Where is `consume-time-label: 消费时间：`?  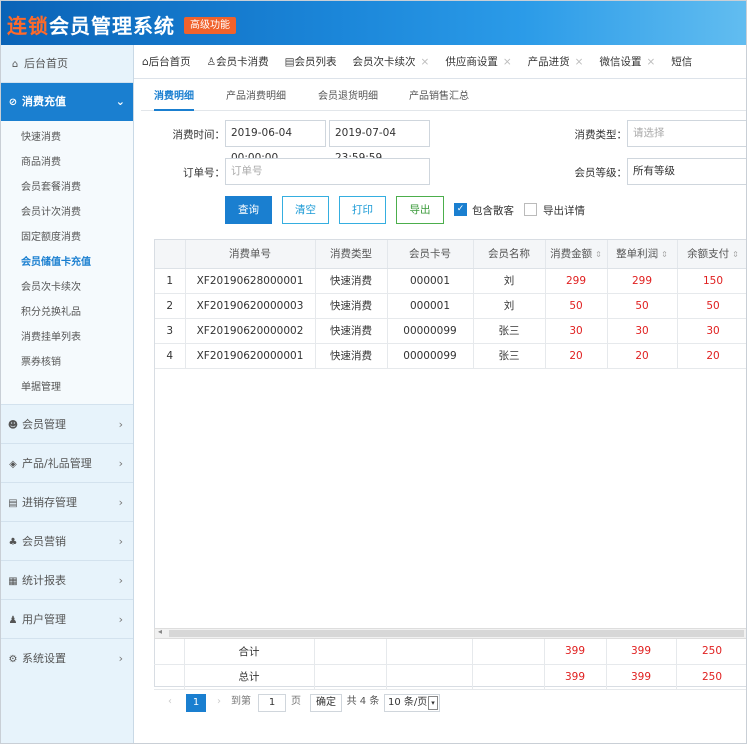
consume-time-label: 消费时间： is located at coordinates (199, 135).